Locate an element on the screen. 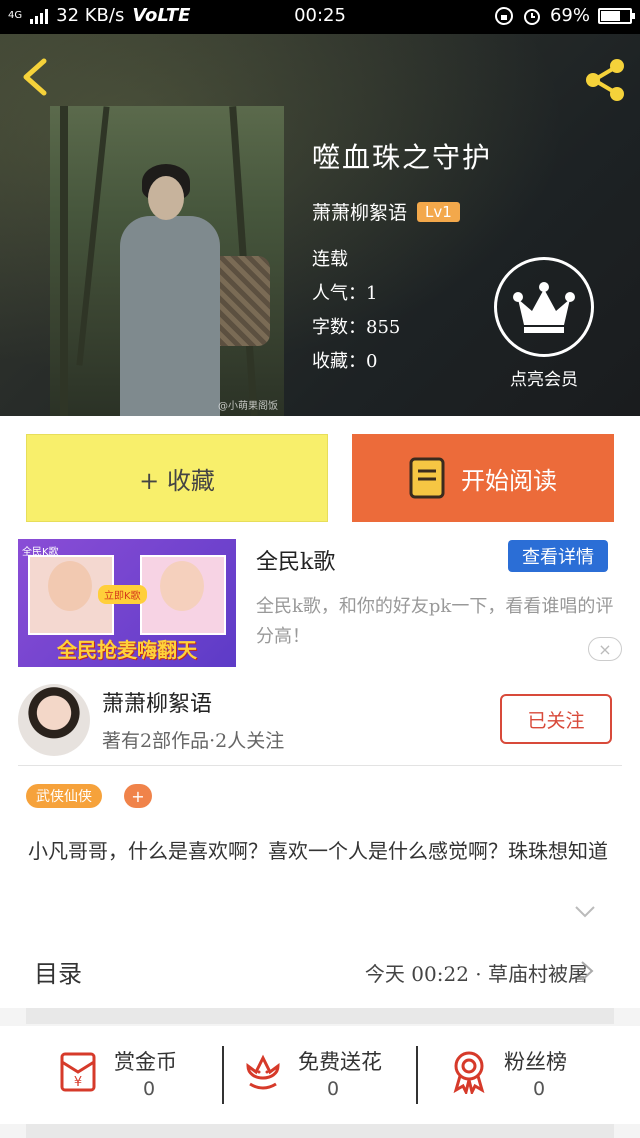 This screenshot has width=640, height=1138. author-name: 萧萧柳絮语 is located at coordinates (157, 704).